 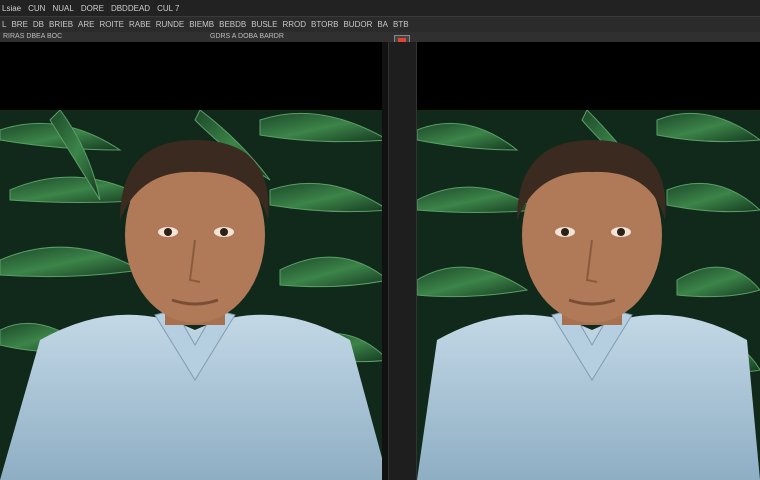 I want to click on menu-item: ARE, so click(x=86, y=24).